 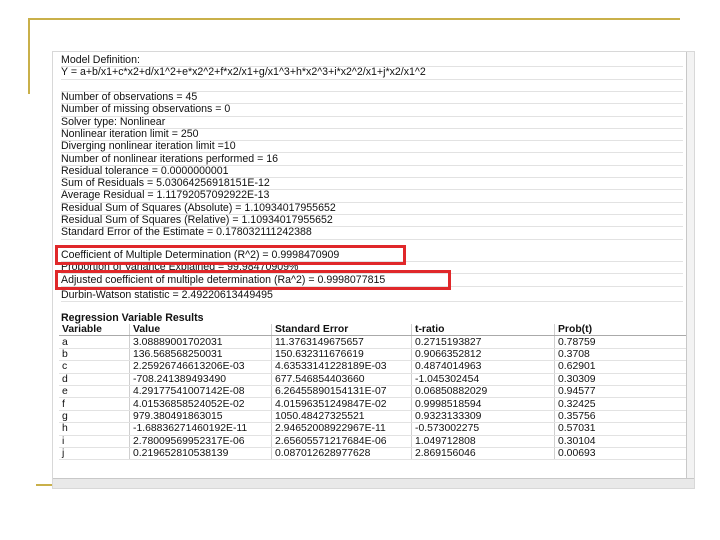 What do you see at coordinates (200, 342) in the screenshot?
I see `cell-value: 3.08889001702031` at bounding box center [200, 342].